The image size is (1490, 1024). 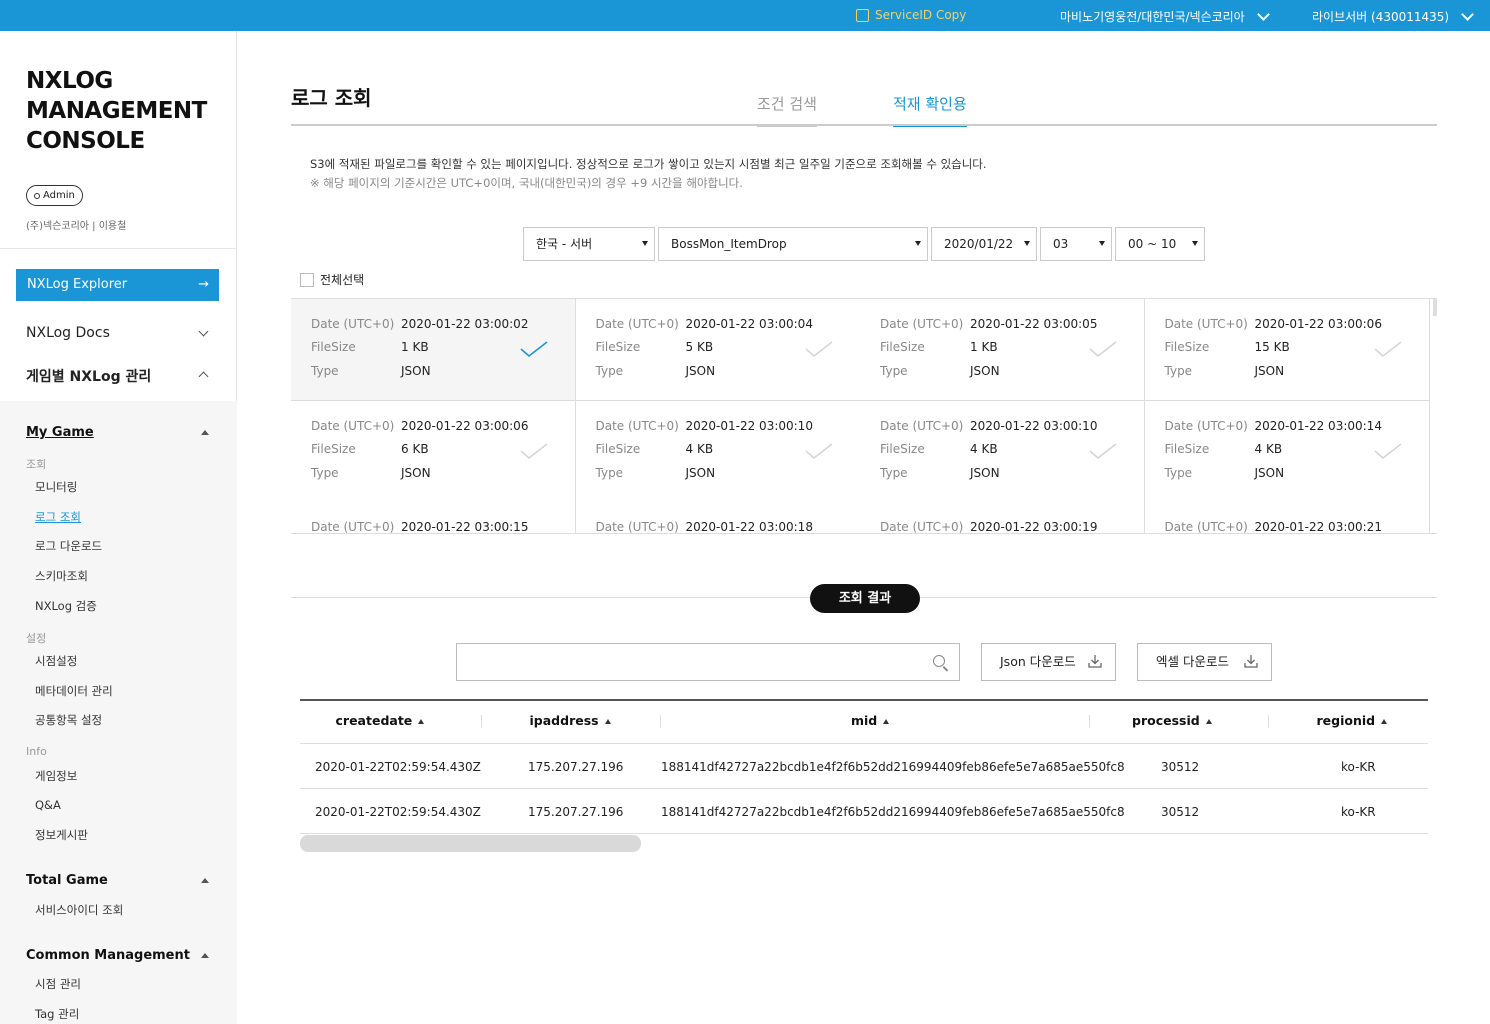 I want to click on search-icon, so click(x=939, y=661).